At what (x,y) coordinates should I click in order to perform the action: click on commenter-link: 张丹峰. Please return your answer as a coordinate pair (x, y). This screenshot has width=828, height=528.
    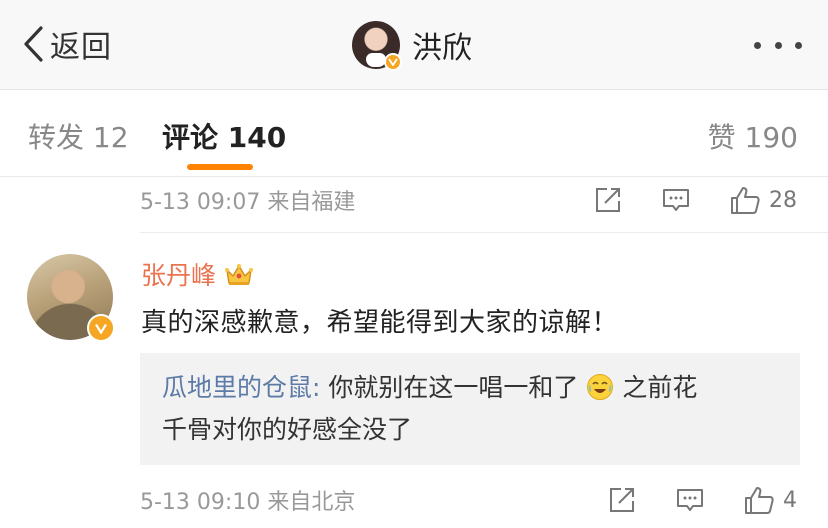
    Looking at the image, I should click on (197, 274).